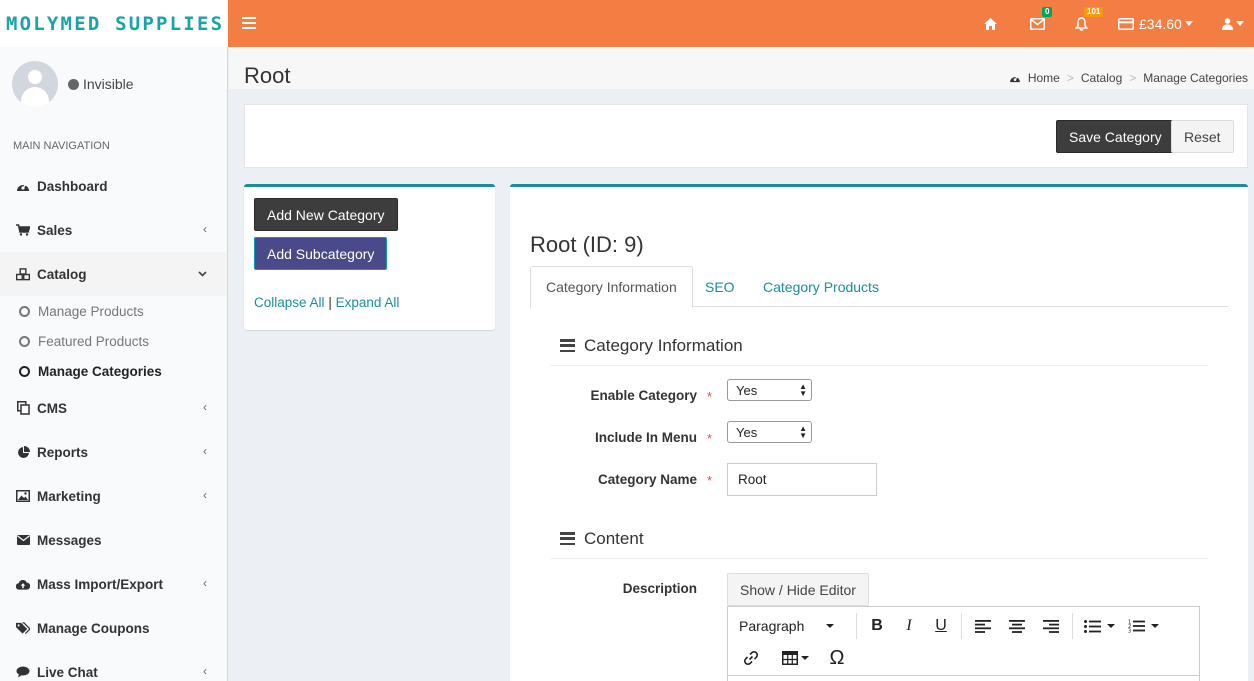  I want to click on special-character-icon: Ω, so click(837, 658).